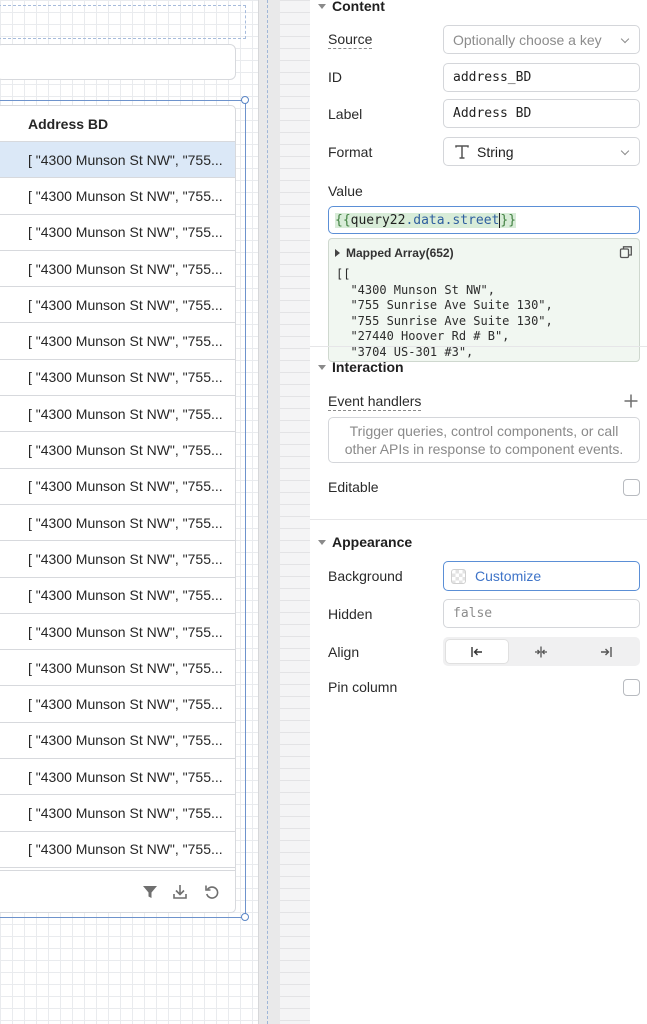 The width and height of the screenshot is (647, 1024). Describe the element at coordinates (368, 367) in the screenshot. I see `section-title: Interaction` at that location.